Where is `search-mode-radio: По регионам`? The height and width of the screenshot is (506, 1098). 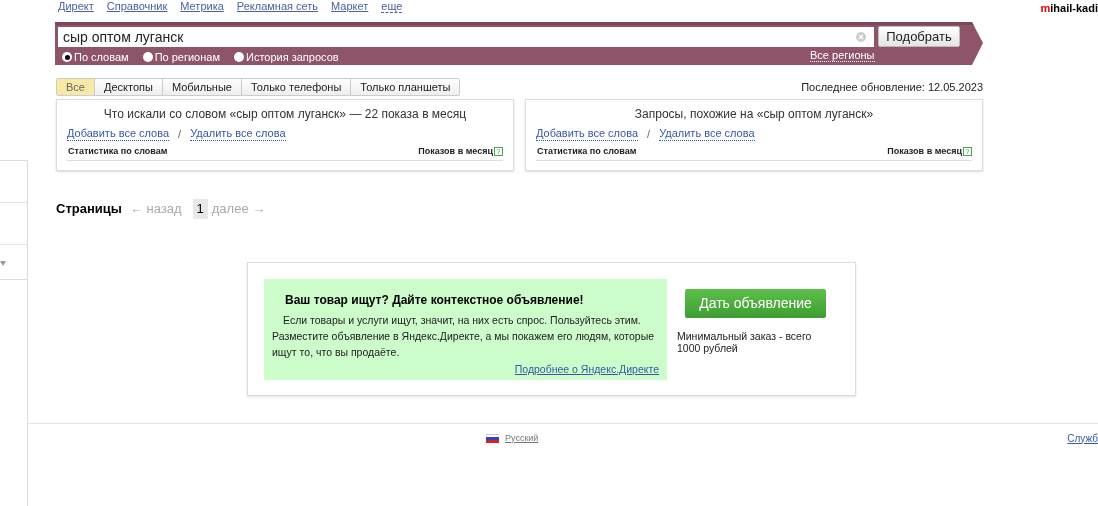
search-mode-radio: По регионам is located at coordinates (181, 57).